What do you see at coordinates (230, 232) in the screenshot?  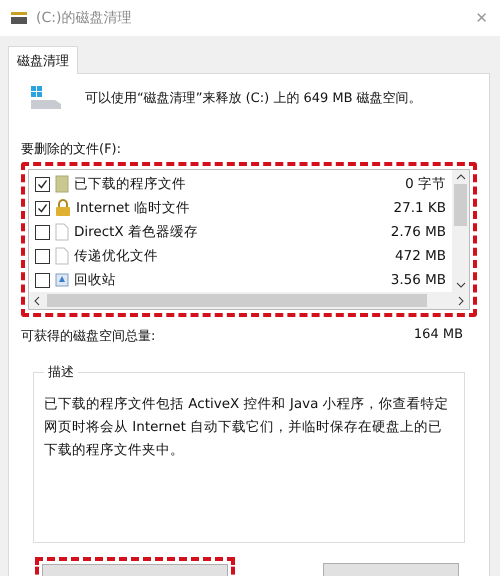 I see `file-name: DirectX 着色器缓存` at bounding box center [230, 232].